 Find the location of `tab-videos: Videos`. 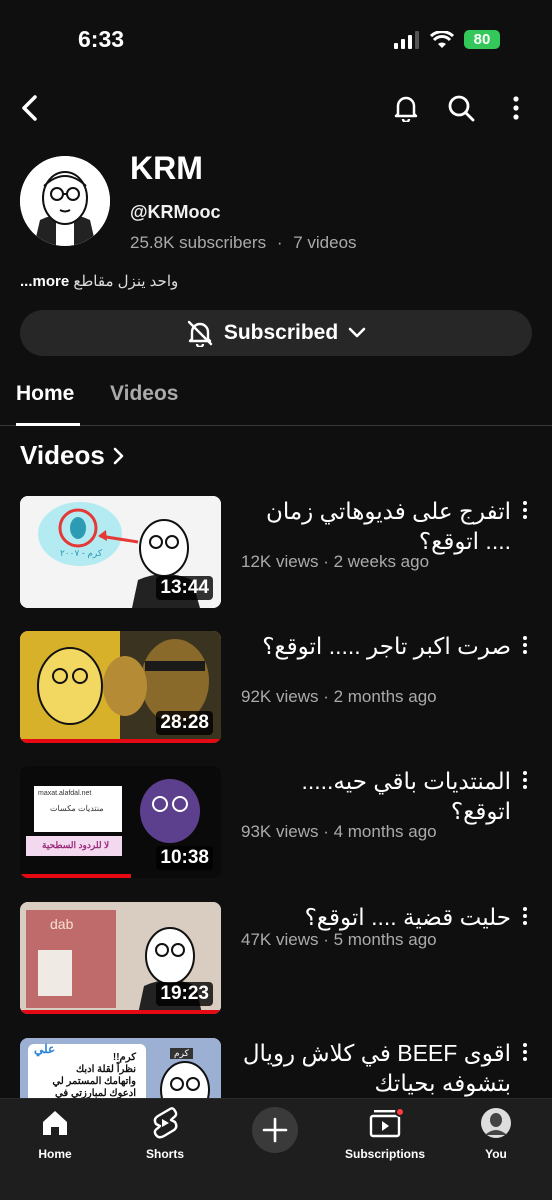

tab-videos: Videos is located at coordinates (144, 394).